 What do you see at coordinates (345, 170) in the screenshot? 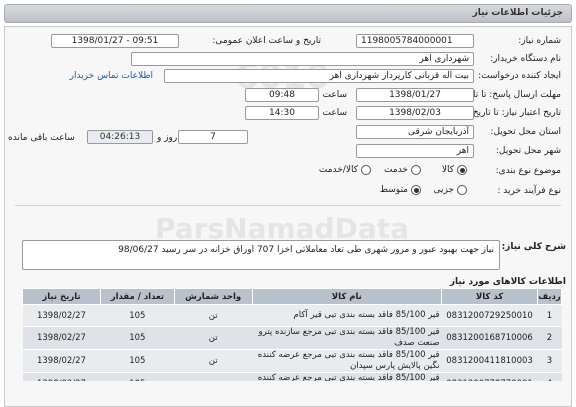
I see `category-option-both: کالا/خدمت` at bounding box center [345, 170].